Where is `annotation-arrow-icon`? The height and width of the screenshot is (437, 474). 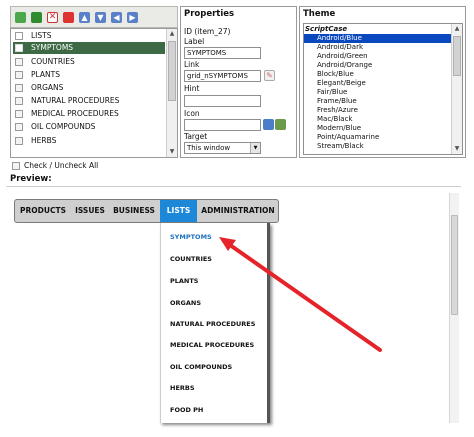 annotation-arrow-icon is located at coordinates (300, 294).